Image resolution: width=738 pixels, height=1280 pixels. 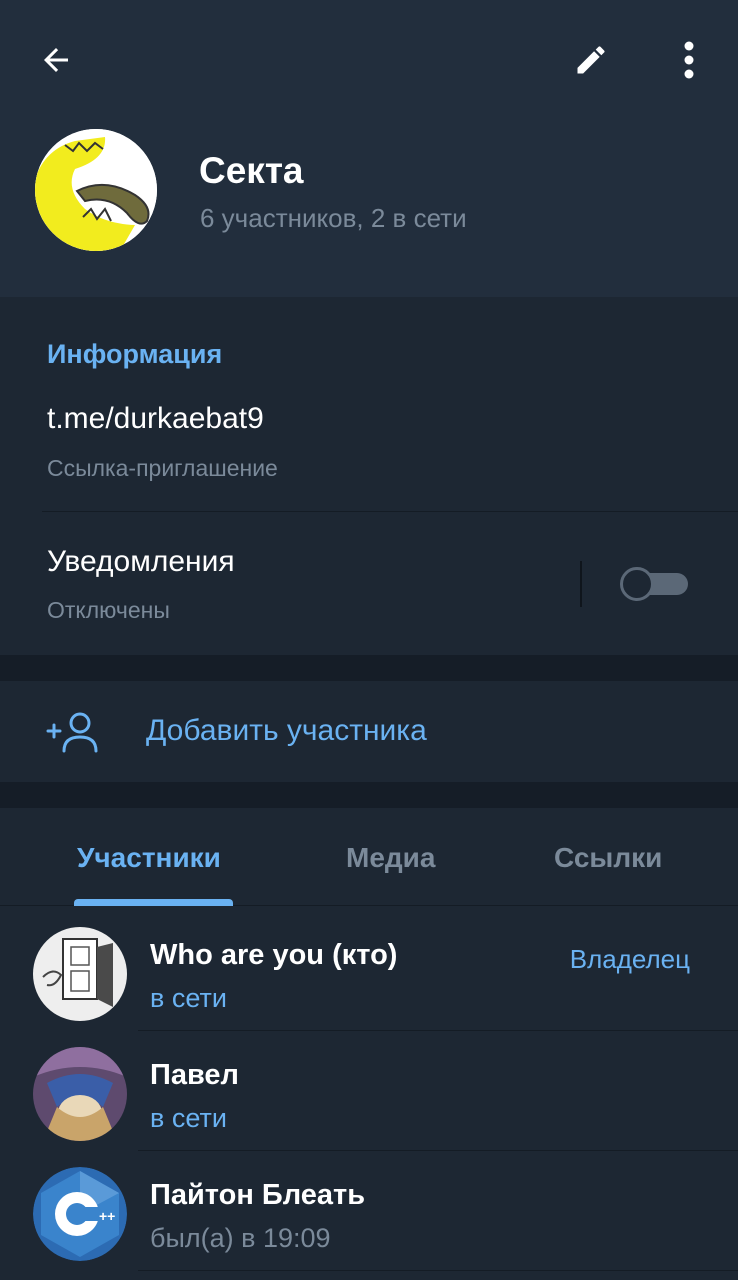 I want to click on member-name: Пайтон Блеать, so click(x=258, y=1195).